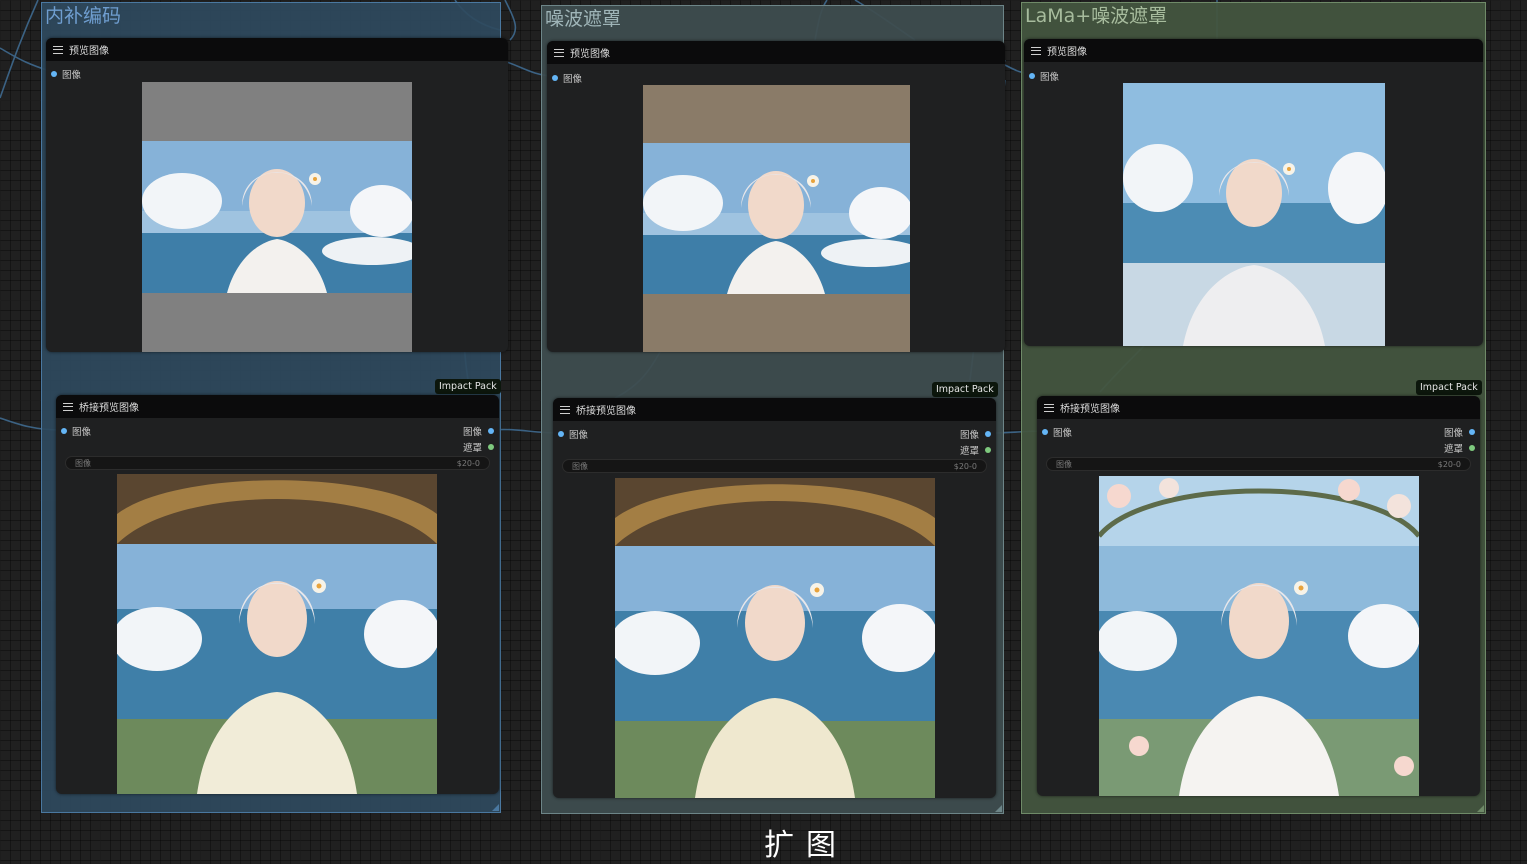  What do you see at coordinates (806, 845) in the screenshot?
I see `canvas-caption: 扩图` at bounding box center [806, 845].